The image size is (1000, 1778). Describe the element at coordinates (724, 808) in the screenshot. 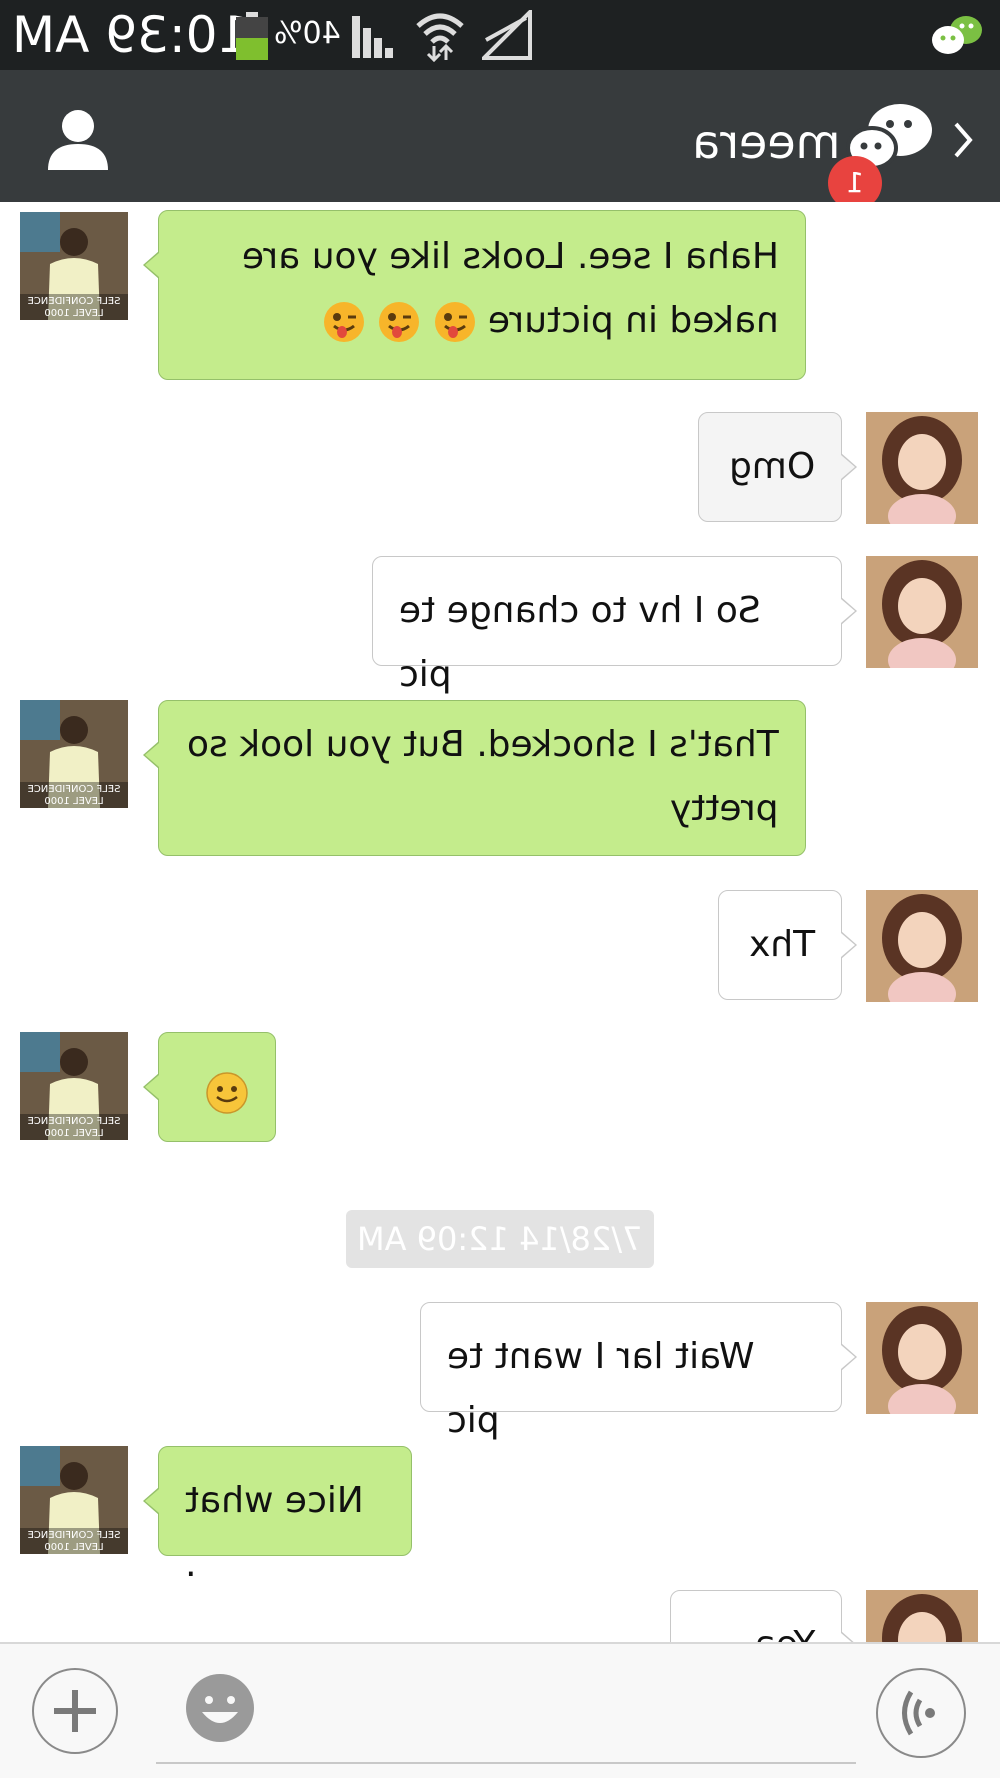

I see `message-text: pretty` at that location.